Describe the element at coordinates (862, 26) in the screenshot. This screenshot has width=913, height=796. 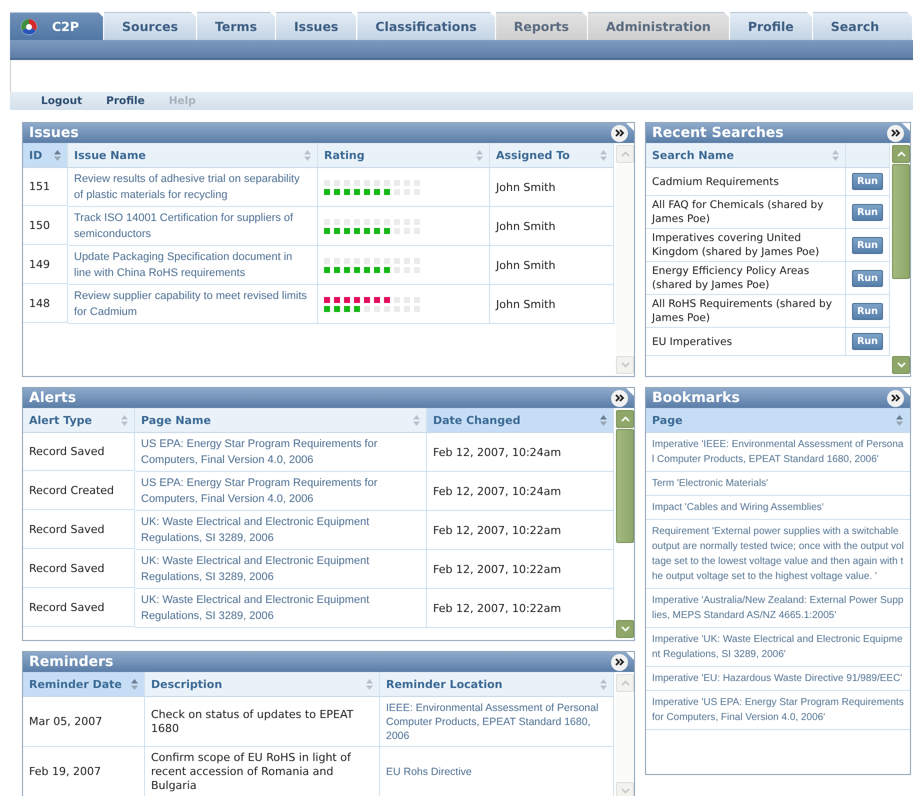
I see `nav-tab: Search` at that location.